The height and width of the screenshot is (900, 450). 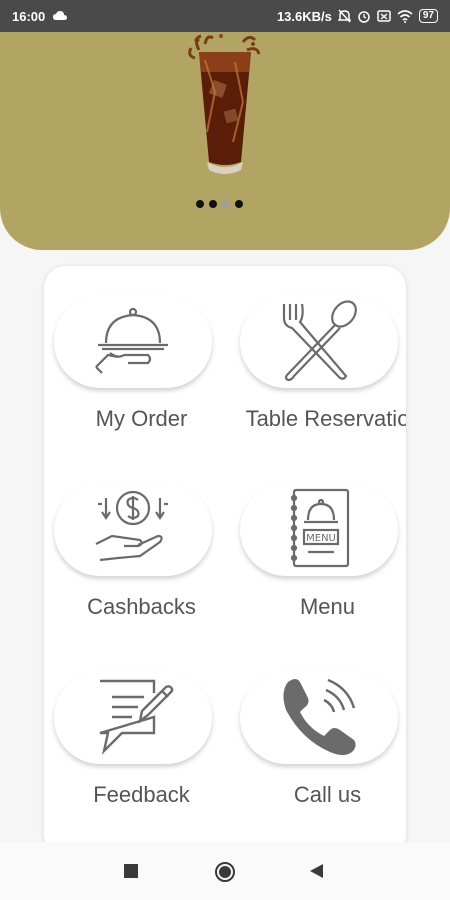 What do you see at coordinates (141, 606) in the screenshot?
I see `cashbacks-label: Cashbacks` at bounding box center [141, 606].